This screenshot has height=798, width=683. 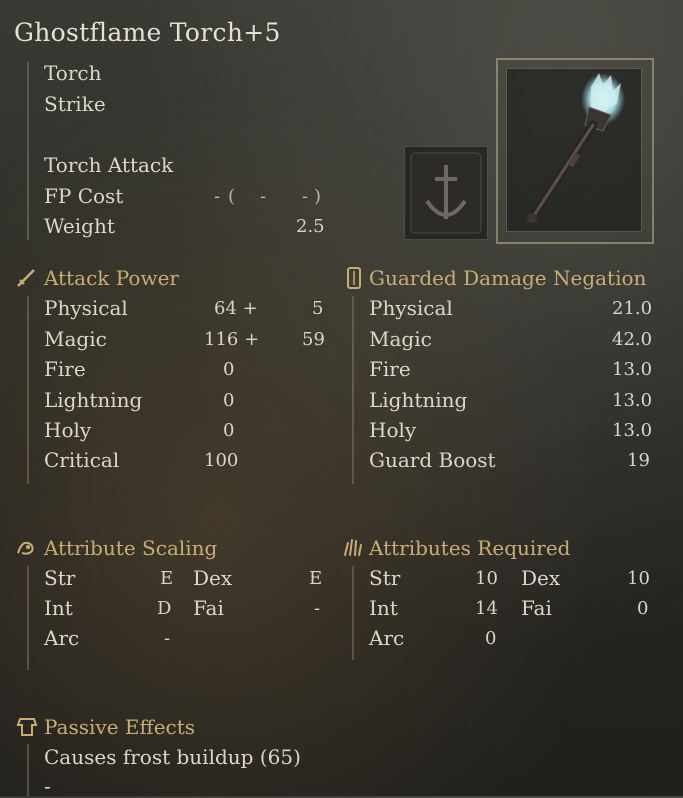 What do you see at coordinates (318, 308) in the screenshot?
I see `ap-bonus-physical: 5` at bounding box center [318, 308].